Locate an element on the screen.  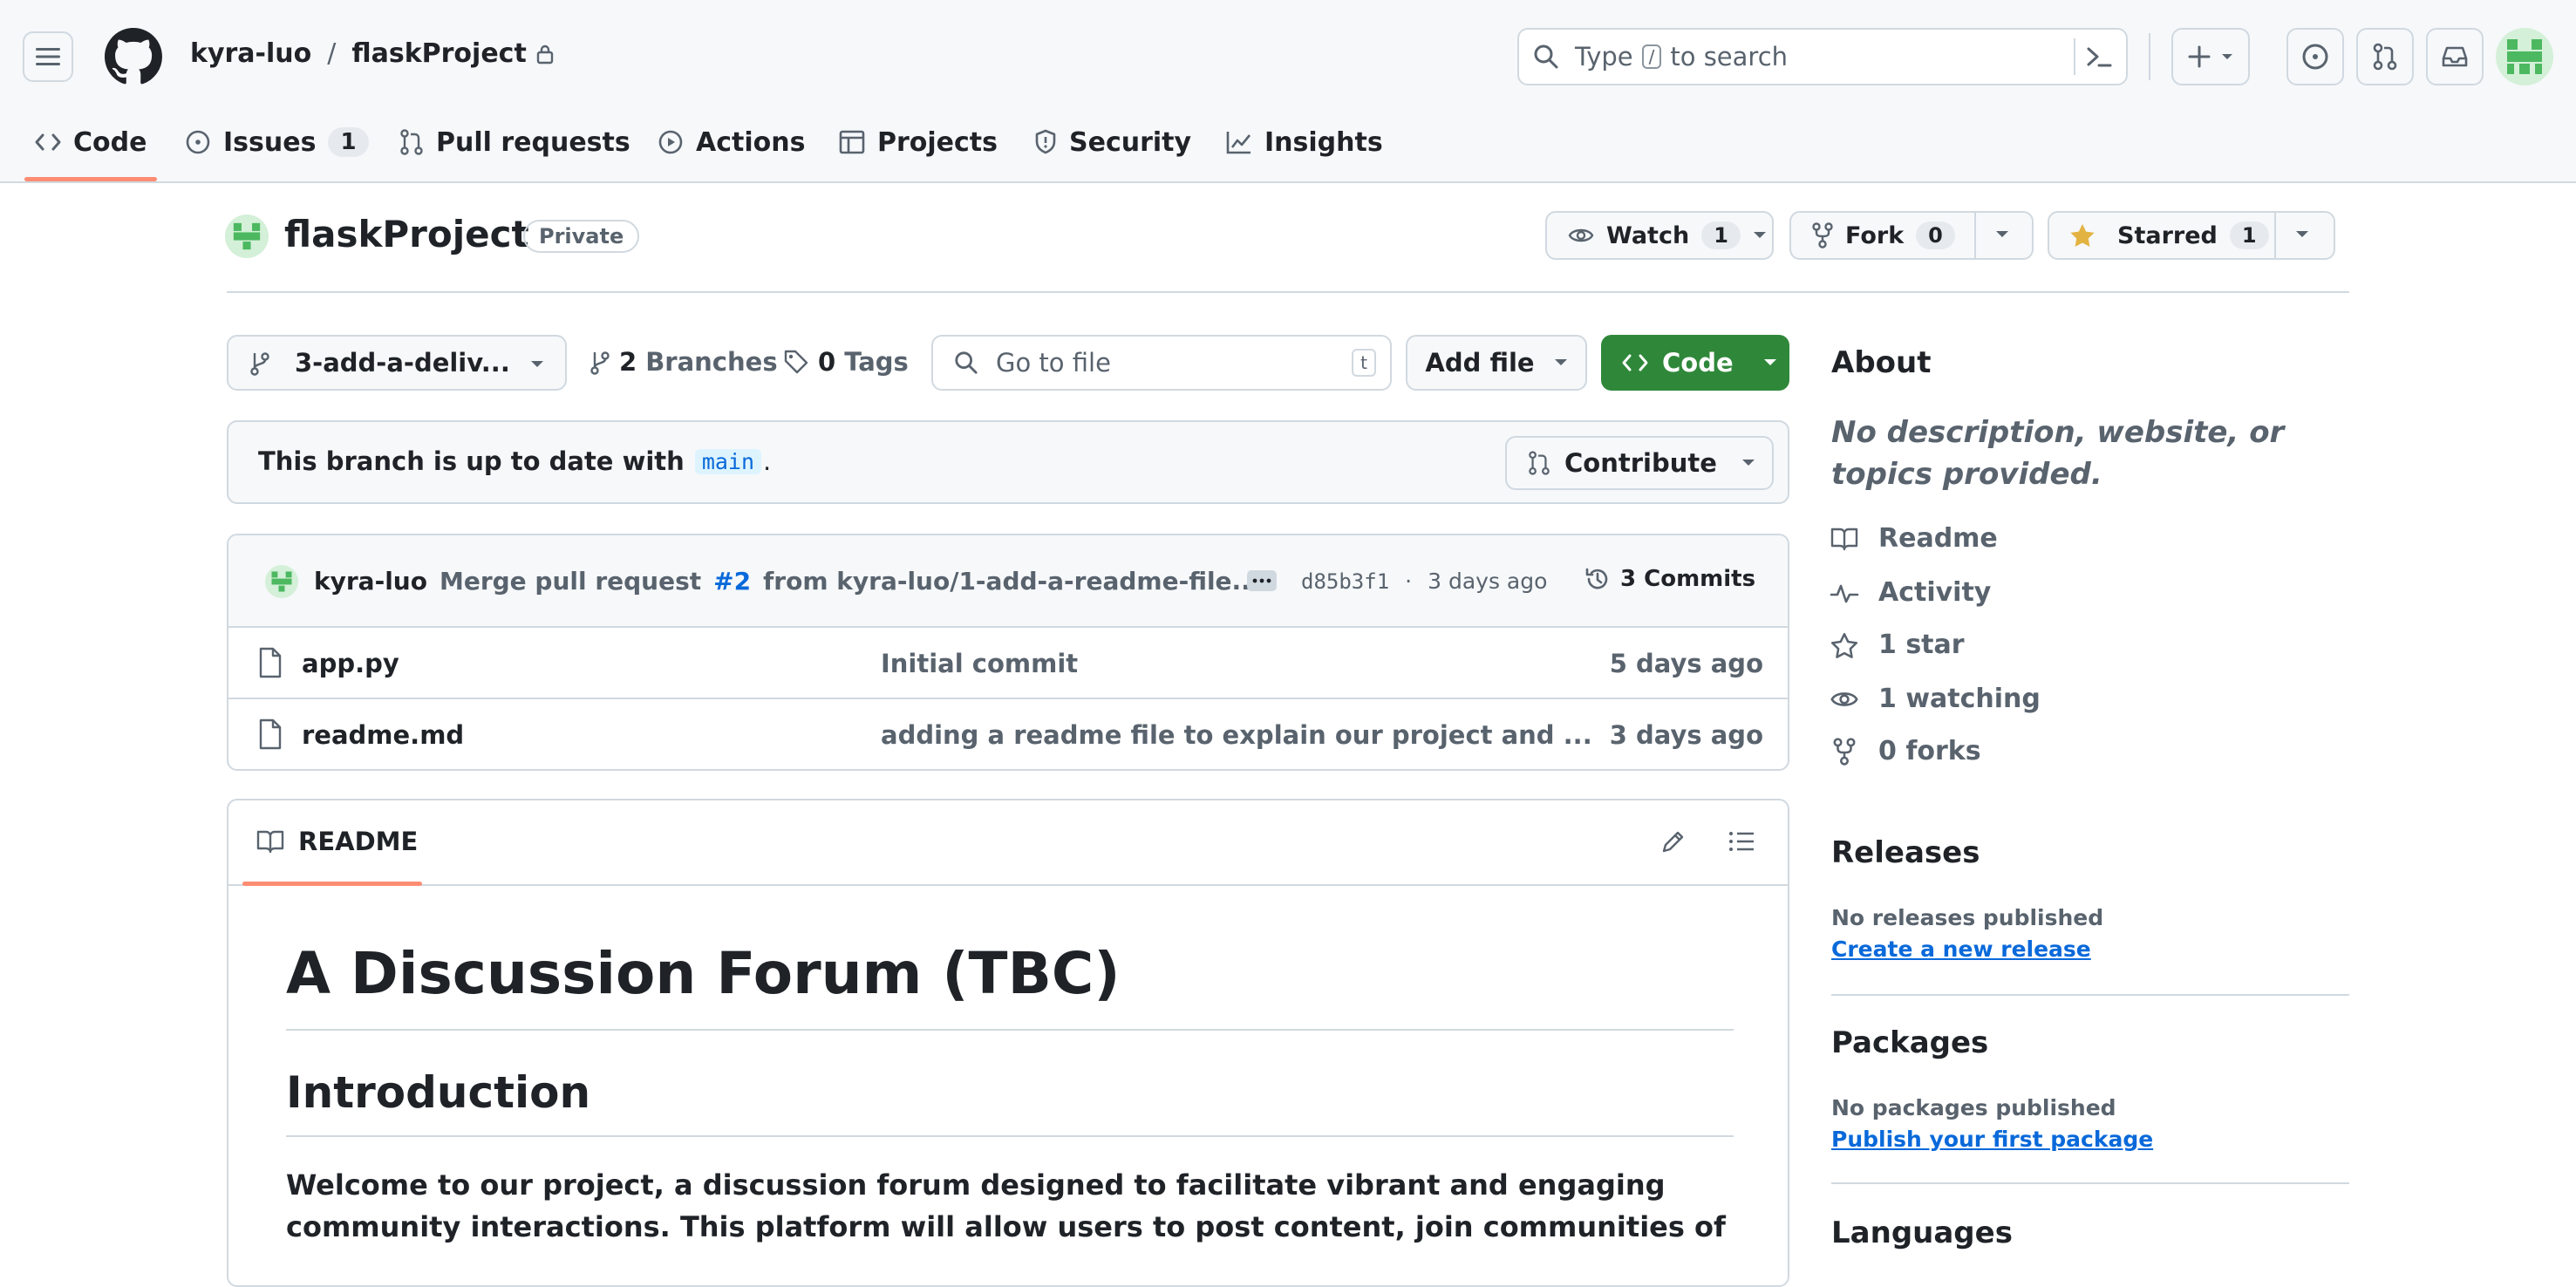
tab-insights-label: Insights is located at coordinates (1324, 142).